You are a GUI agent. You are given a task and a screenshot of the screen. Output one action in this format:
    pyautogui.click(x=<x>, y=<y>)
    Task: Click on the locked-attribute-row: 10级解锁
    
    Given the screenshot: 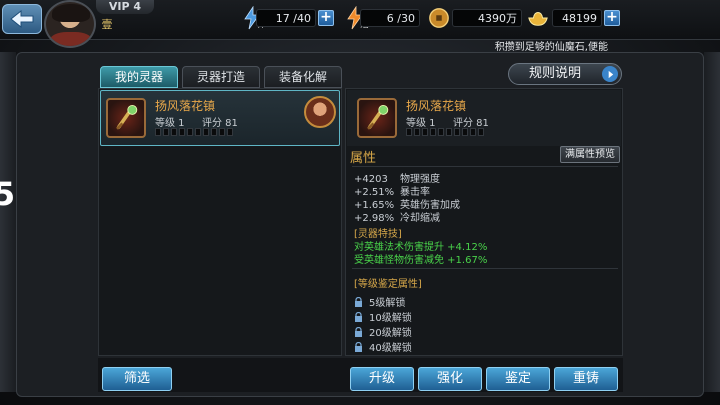 What is the action you would take?
    pyautogui.click(x=383, y=316)
    